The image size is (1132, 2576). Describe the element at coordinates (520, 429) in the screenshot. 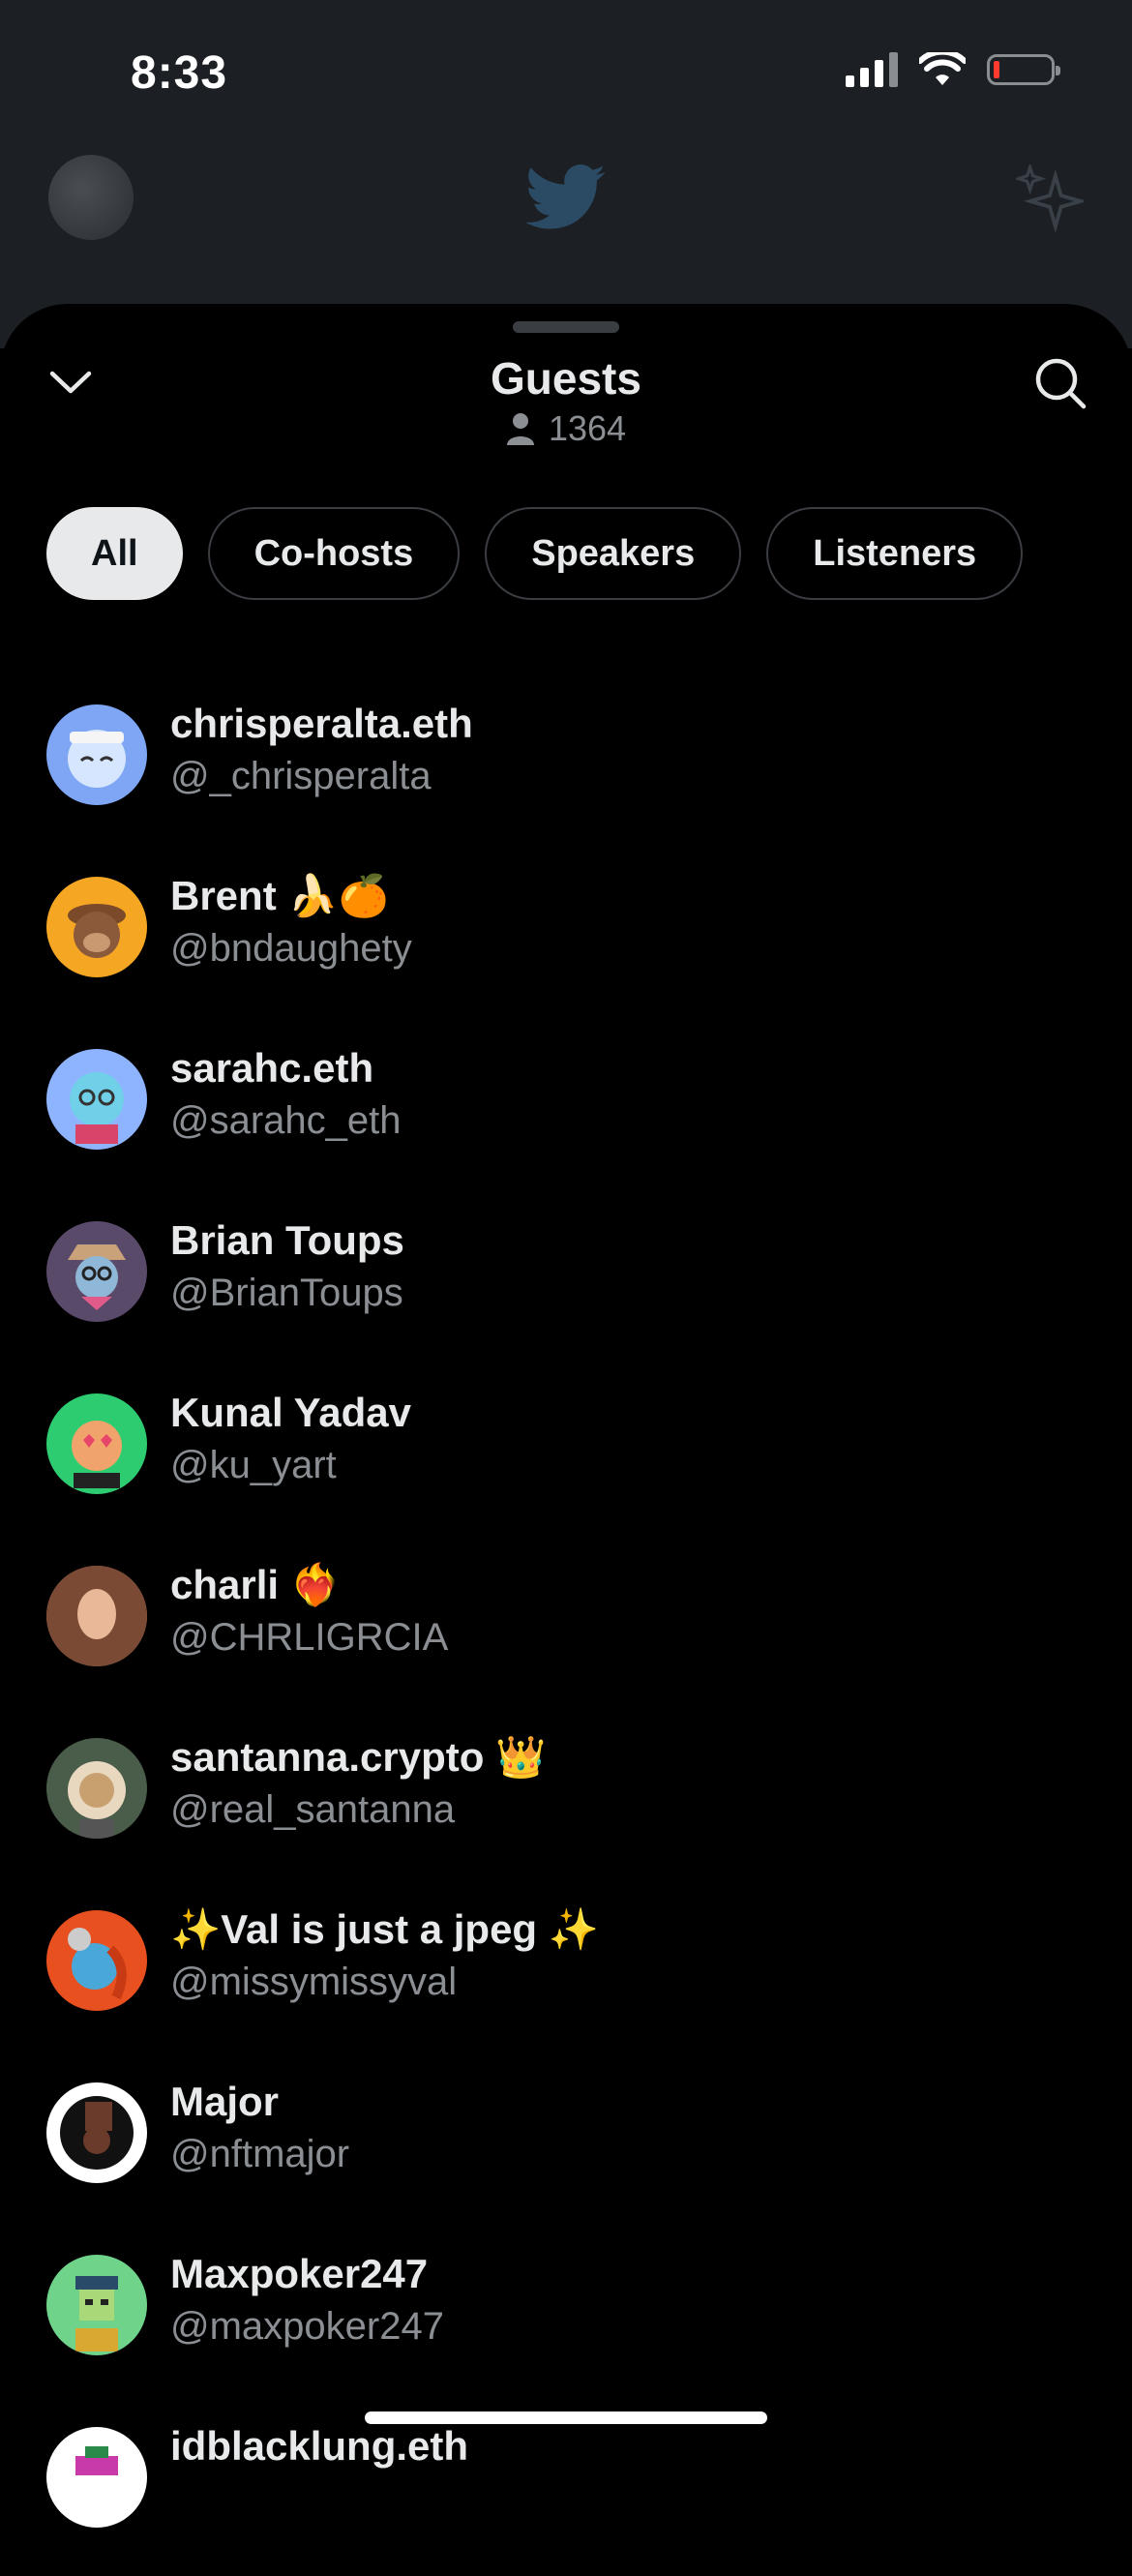

I see `person-icon` at that location.